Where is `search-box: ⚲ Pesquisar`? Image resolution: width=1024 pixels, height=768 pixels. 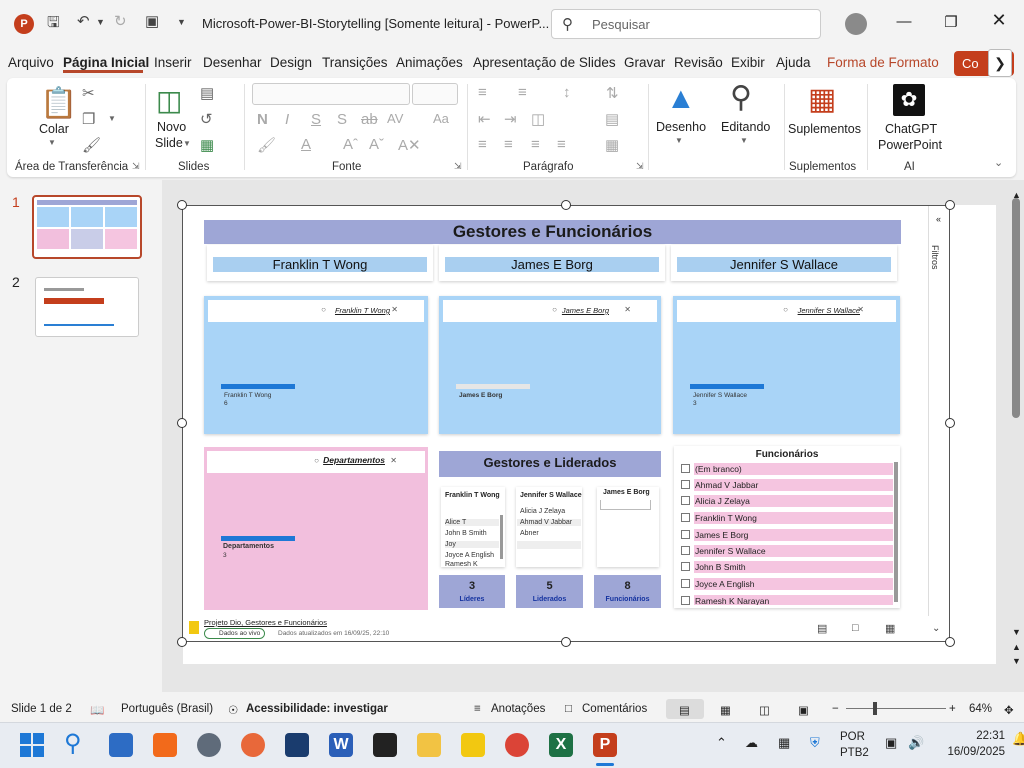 search-box: ⚲ Pesquisar is located at coordinates (686, 24).